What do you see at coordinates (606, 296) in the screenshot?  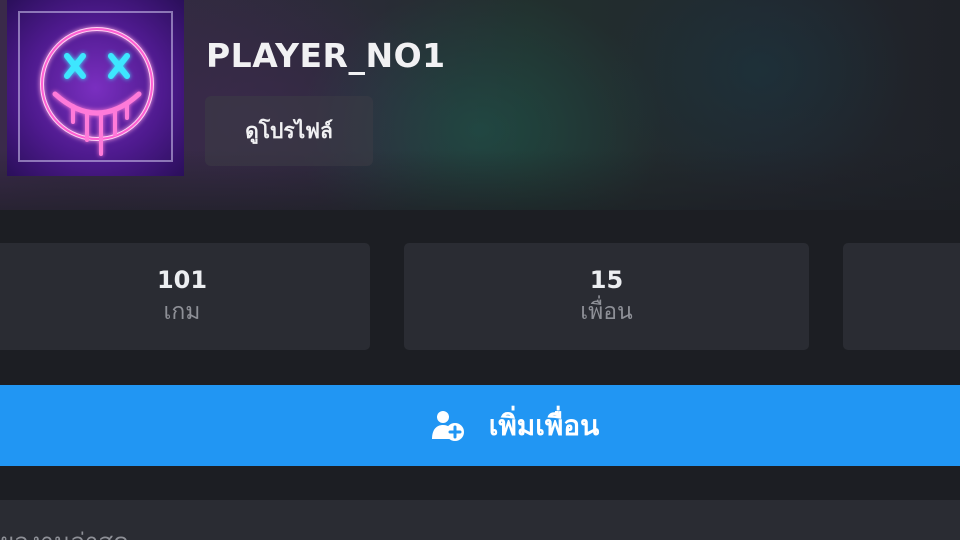 I see `stat-card-friends: 15 เพื่อน` at bounding box center [606, 296].